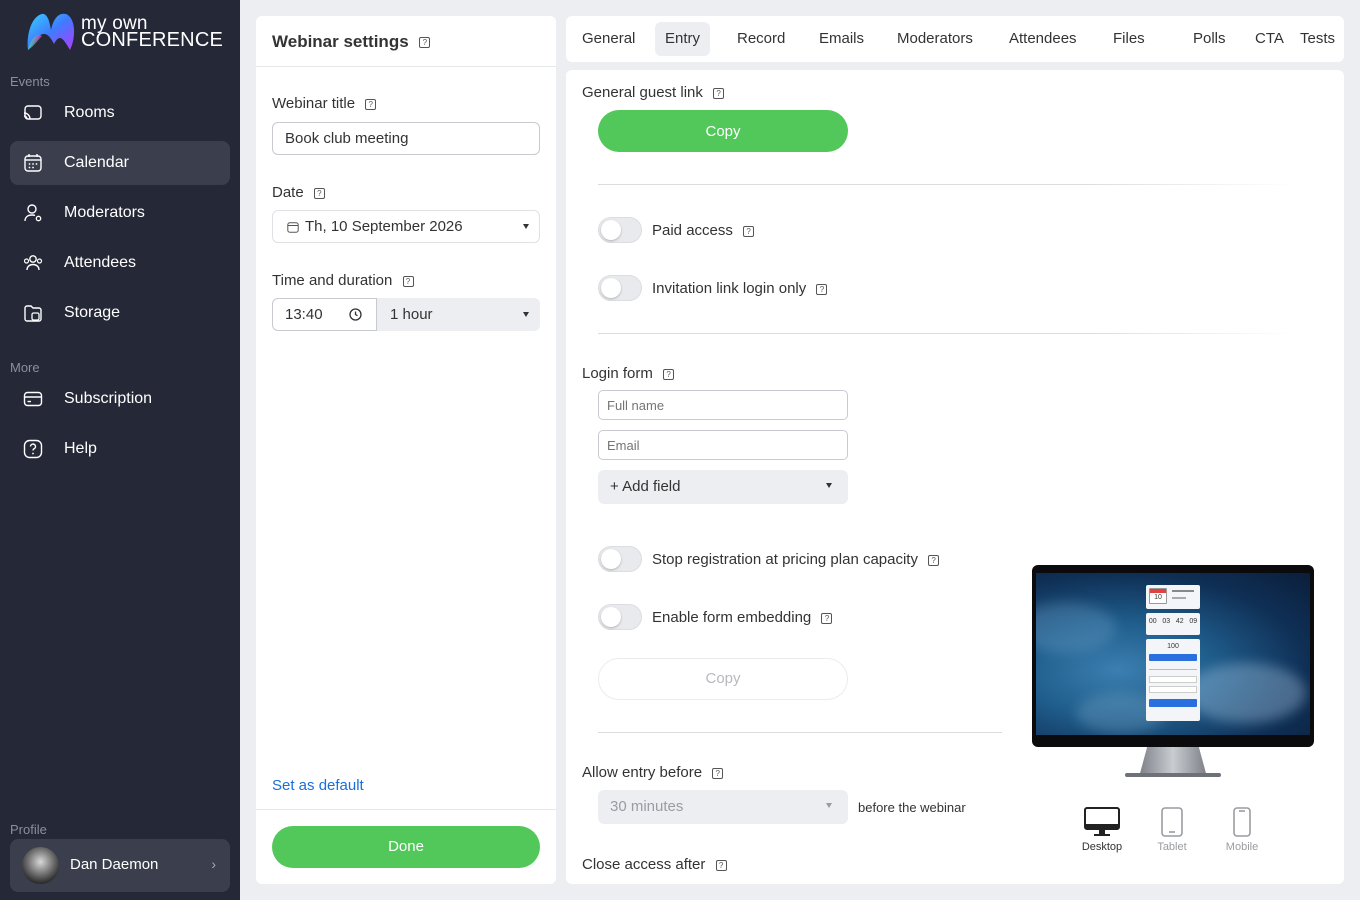  Describe the element at coordinates (332, 280) in the screenshot. I see `label-text: Time and duration` at that location.